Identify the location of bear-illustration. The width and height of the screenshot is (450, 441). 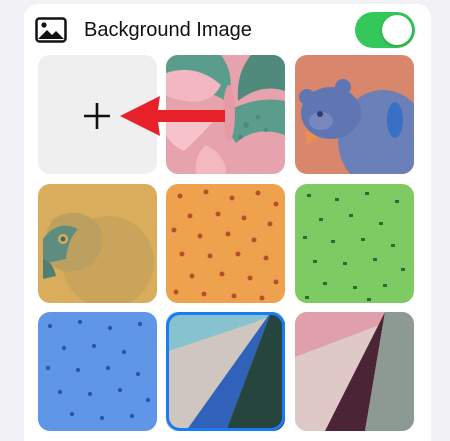
(354, 114).